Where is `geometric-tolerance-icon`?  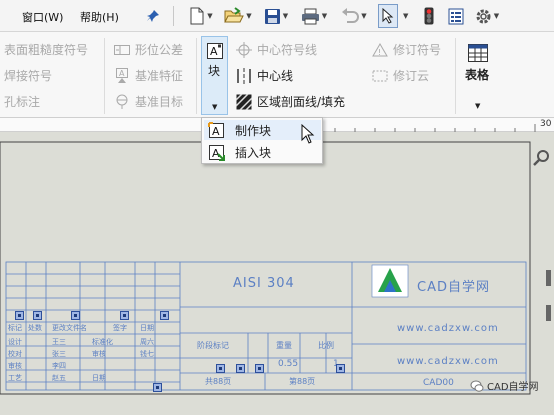
geometric-tolerance-icon is located at coordinates (122, 50).